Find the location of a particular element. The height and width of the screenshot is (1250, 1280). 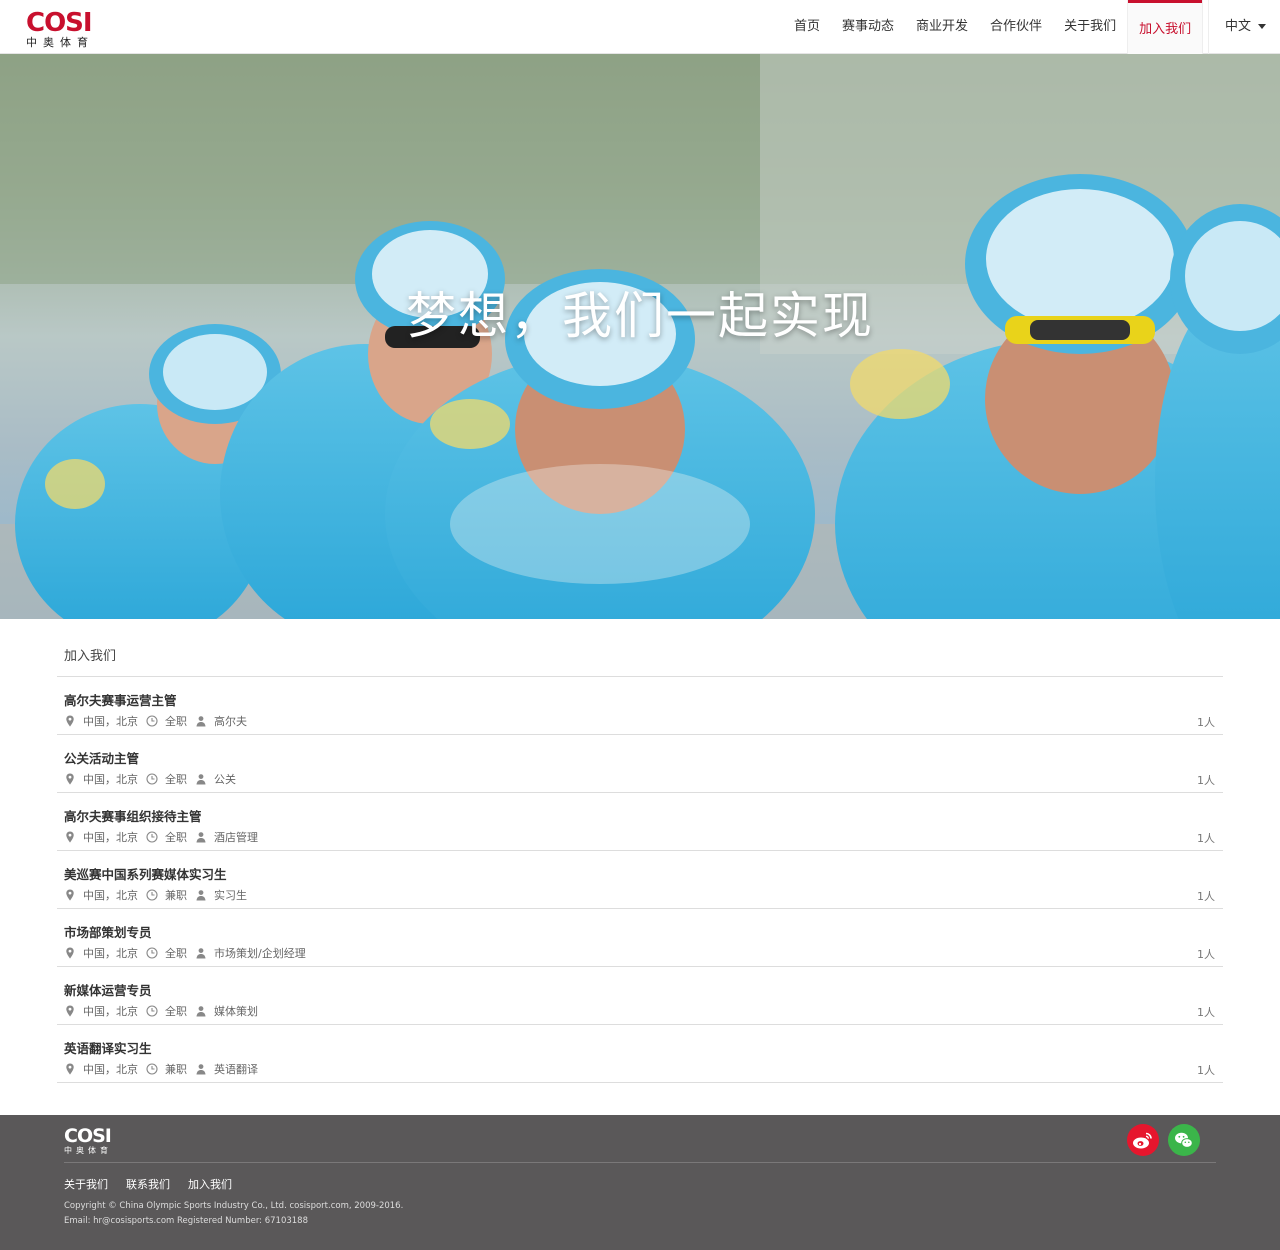

job-title: 高尔夫赛事组织接待主管 is located at coordinates (133, 815).